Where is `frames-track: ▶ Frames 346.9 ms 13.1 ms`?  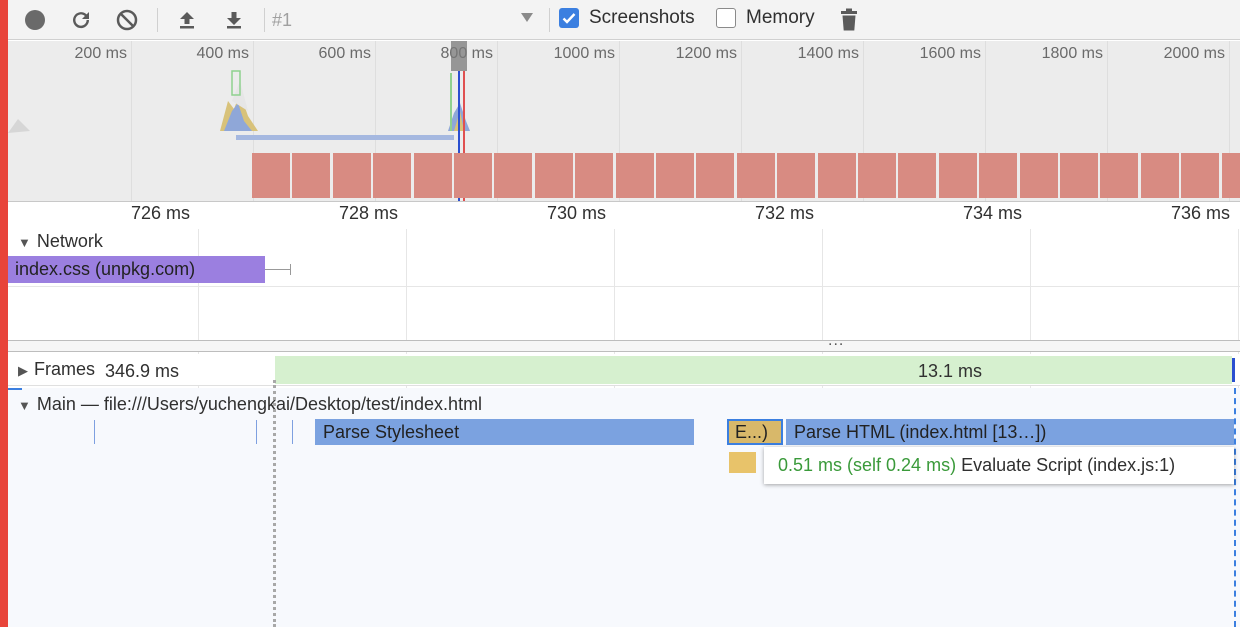
frames-track: ▶ Frames 346.9 ms 13.1 ms is located at coordinates (624, 370).